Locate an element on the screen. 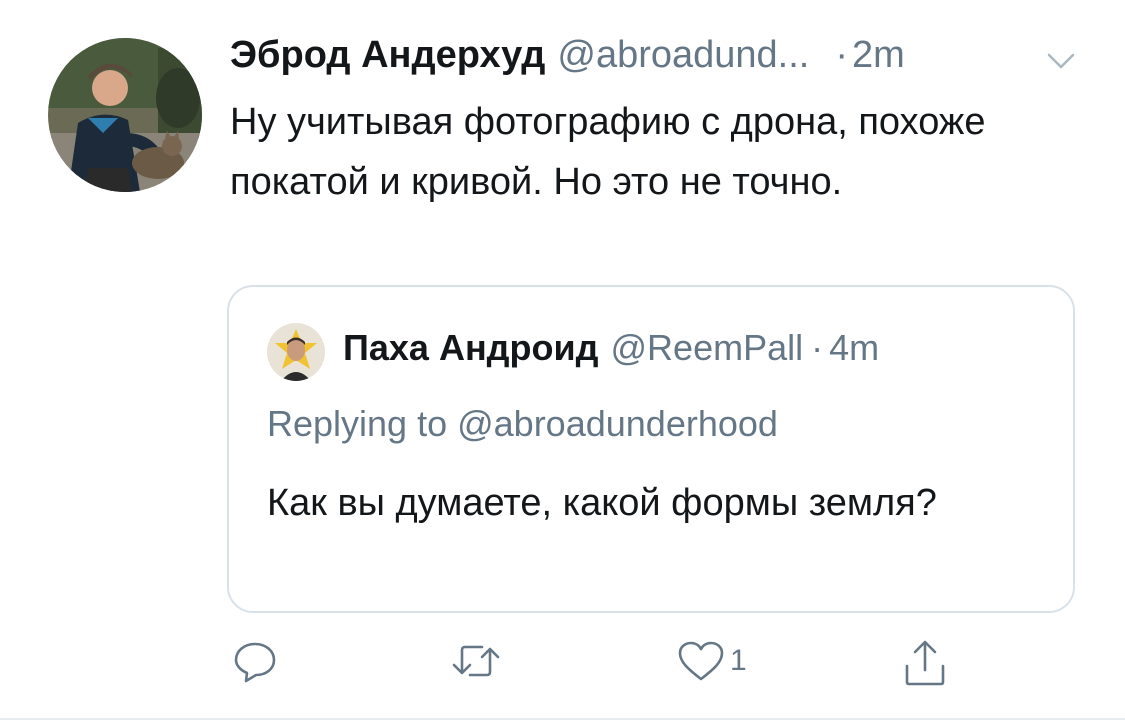 The image size is (1125, 720). tweet-header: Эброд Андерхуд @abroadund... · 2m is located at coordinates (567, 62).